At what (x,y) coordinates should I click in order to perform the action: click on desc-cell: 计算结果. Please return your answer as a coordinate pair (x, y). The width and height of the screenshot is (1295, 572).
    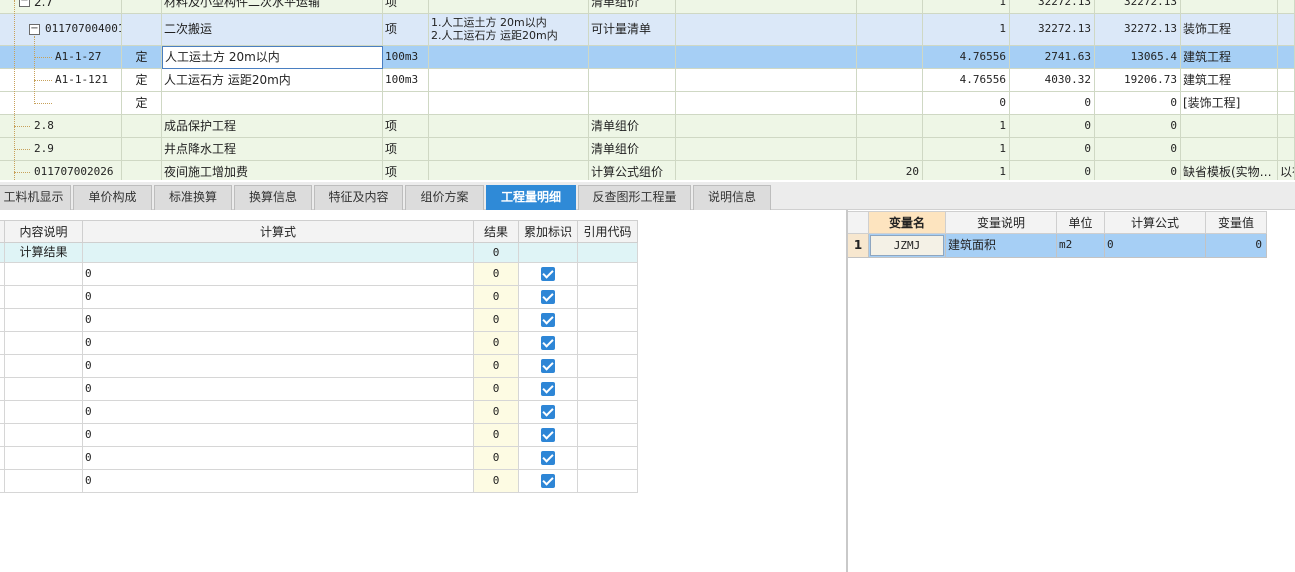
    Looking at the image, I should click on (44, 252).